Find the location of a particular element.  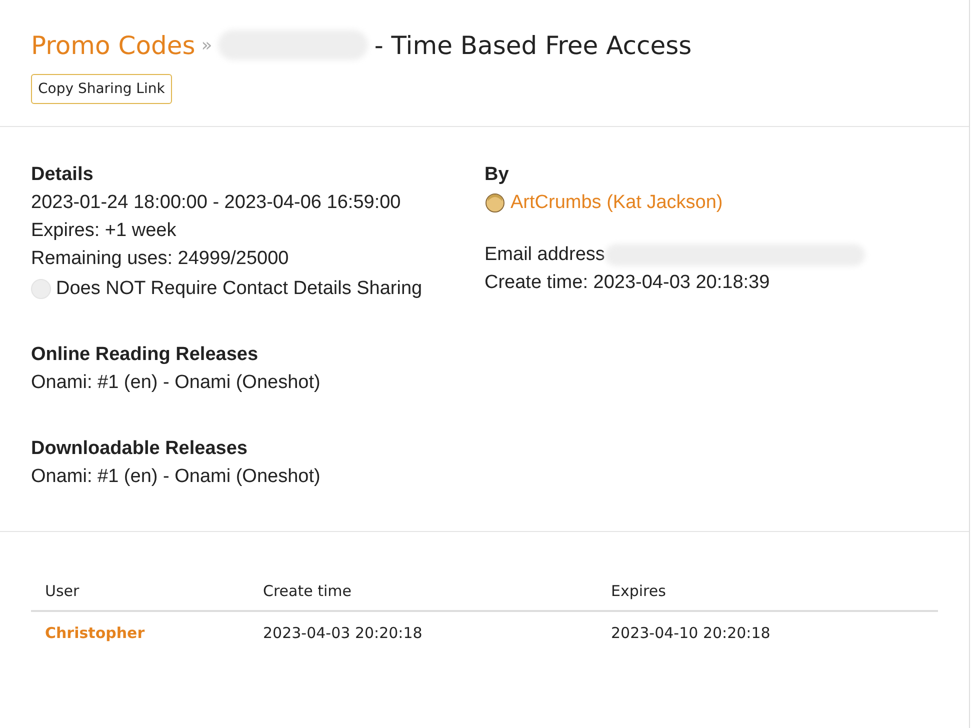

user-link: ArtCrumbs (Kat Jackson) is located at coordinates (616, 203).